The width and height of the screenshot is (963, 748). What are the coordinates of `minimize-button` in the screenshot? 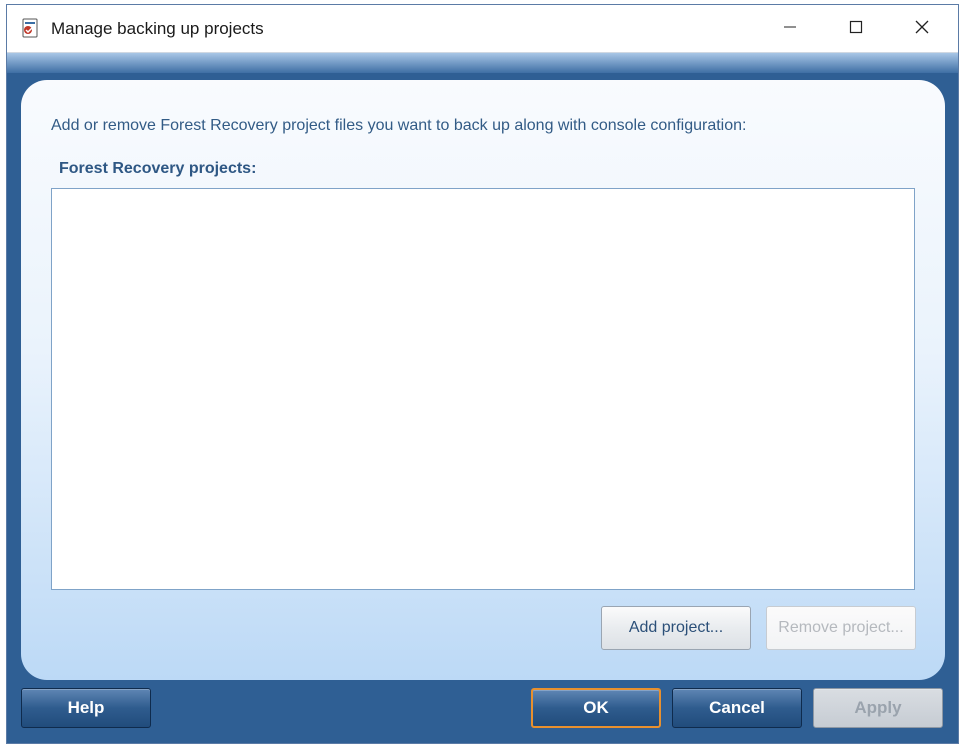 It's located at (790, 29).